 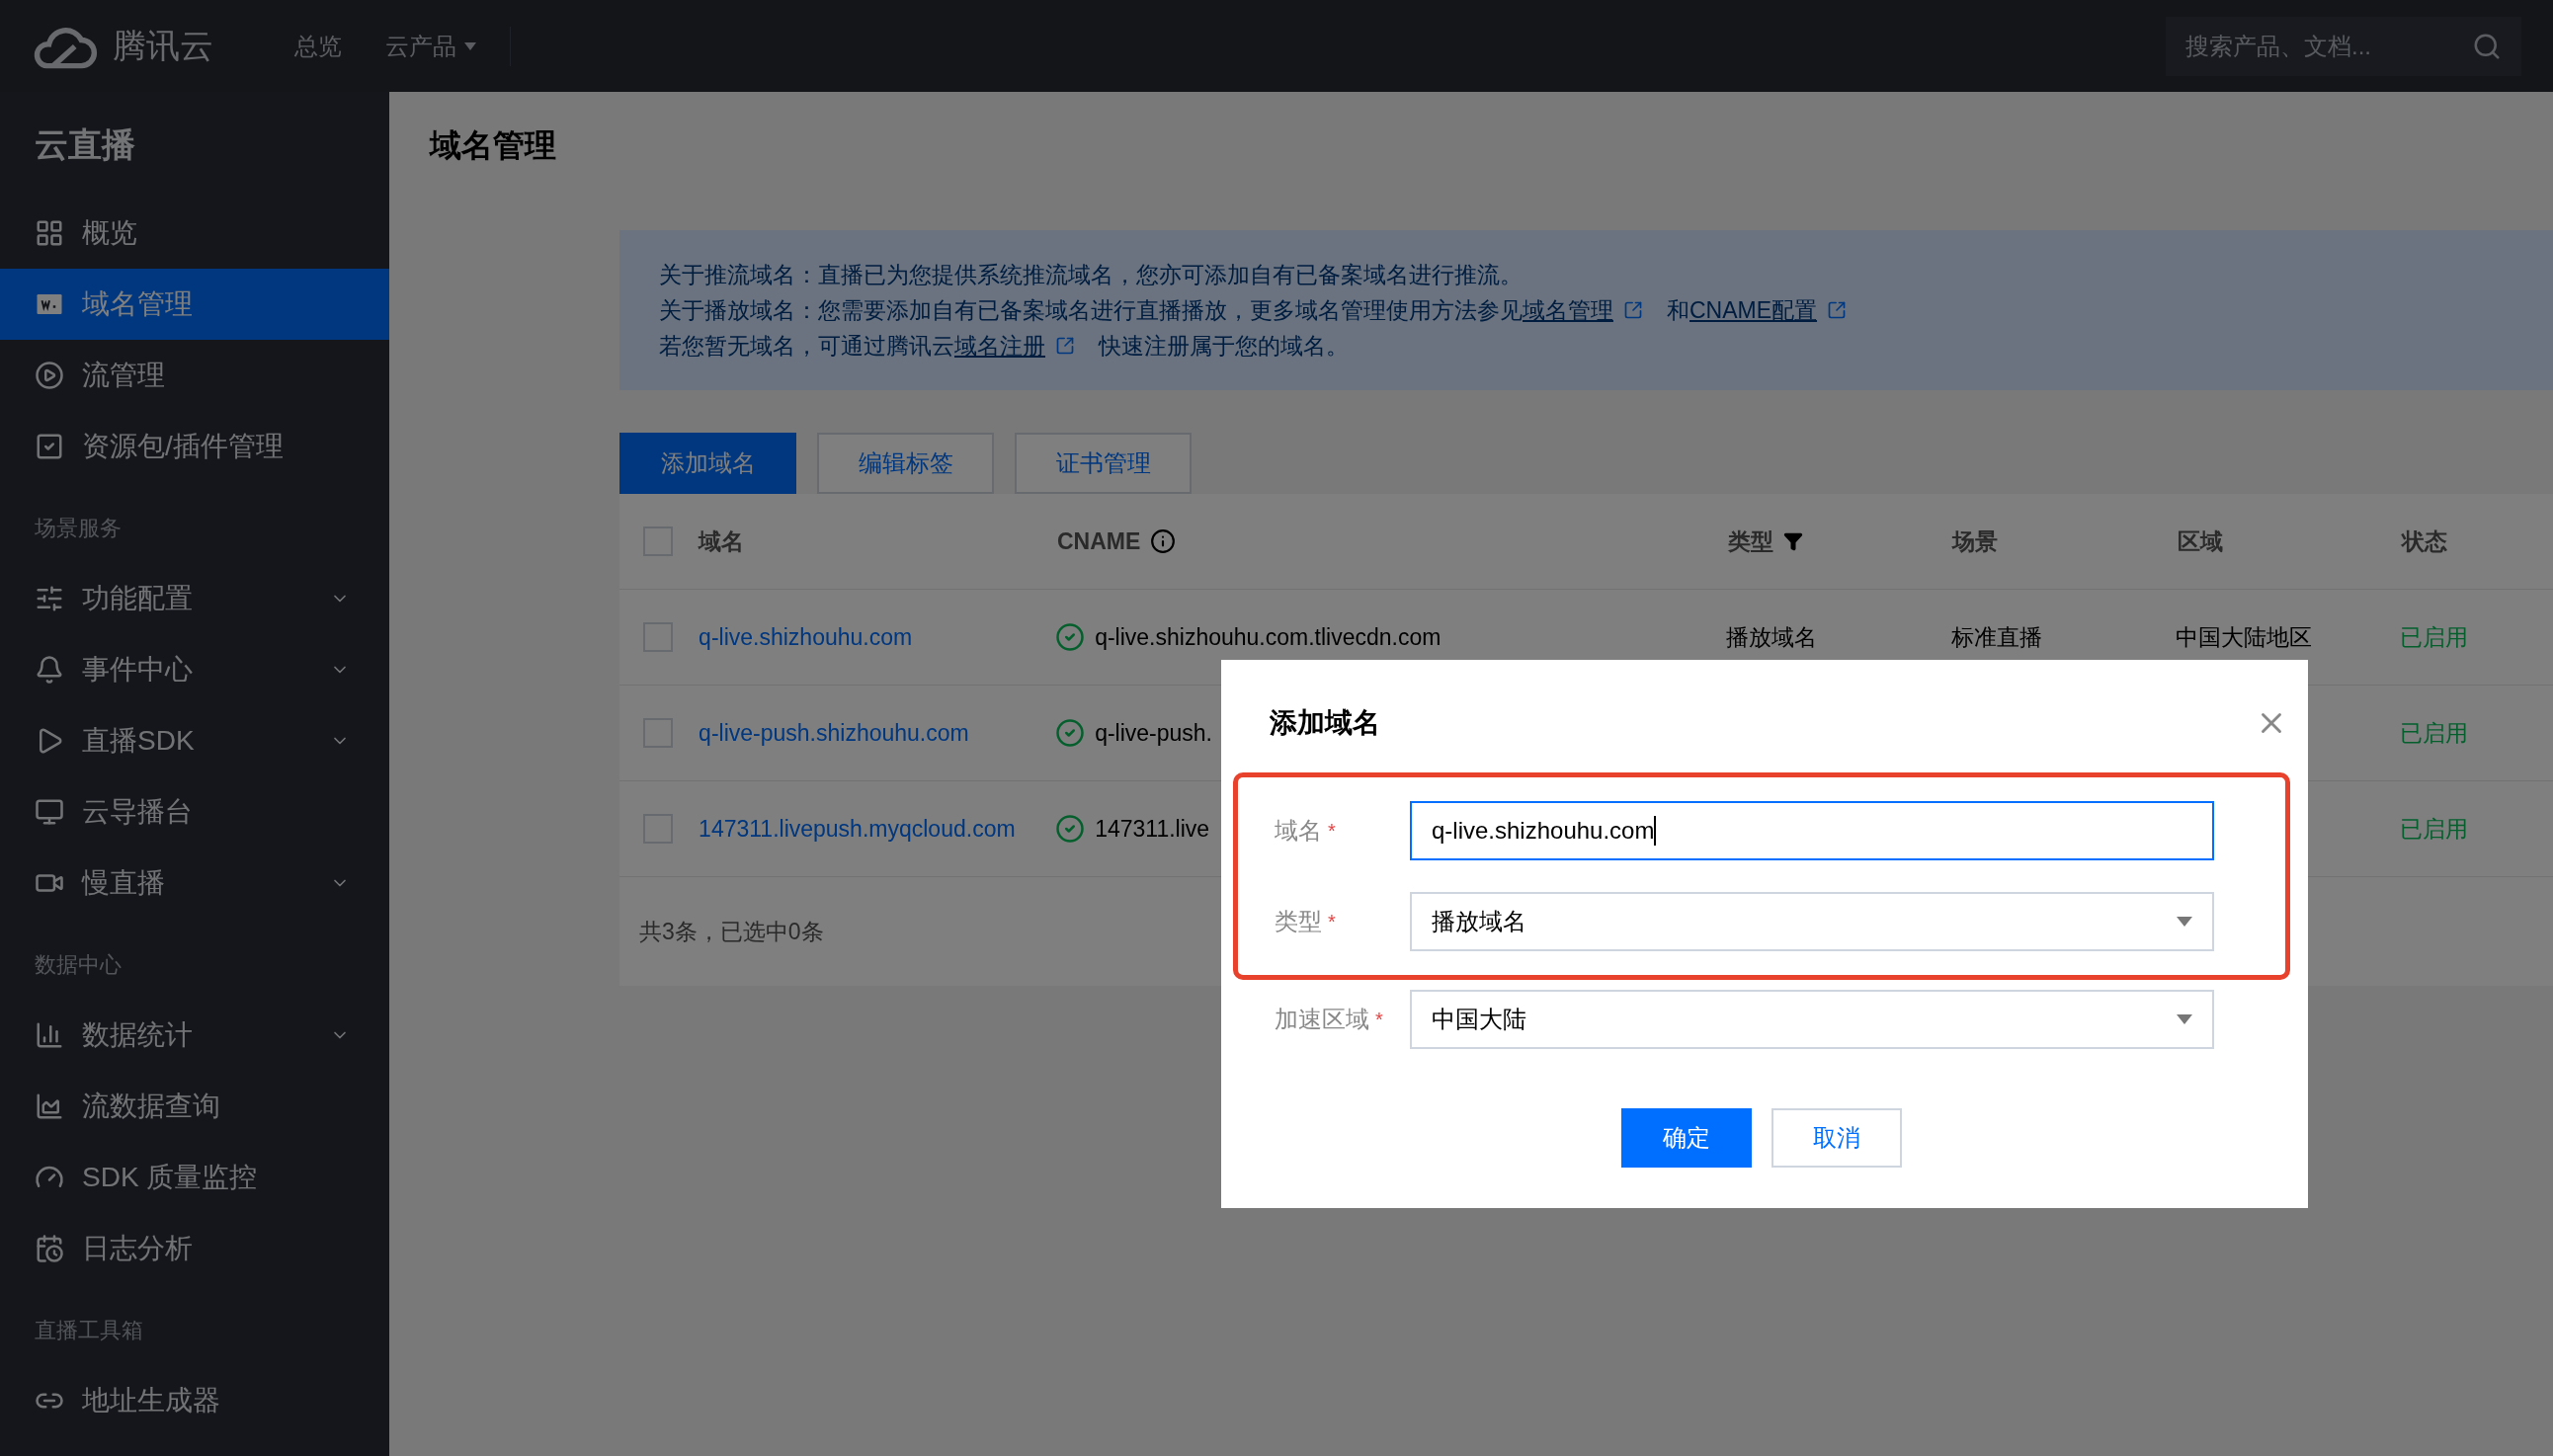 I want to click on select-value: 播放域名, so click(x=1479, y=921).